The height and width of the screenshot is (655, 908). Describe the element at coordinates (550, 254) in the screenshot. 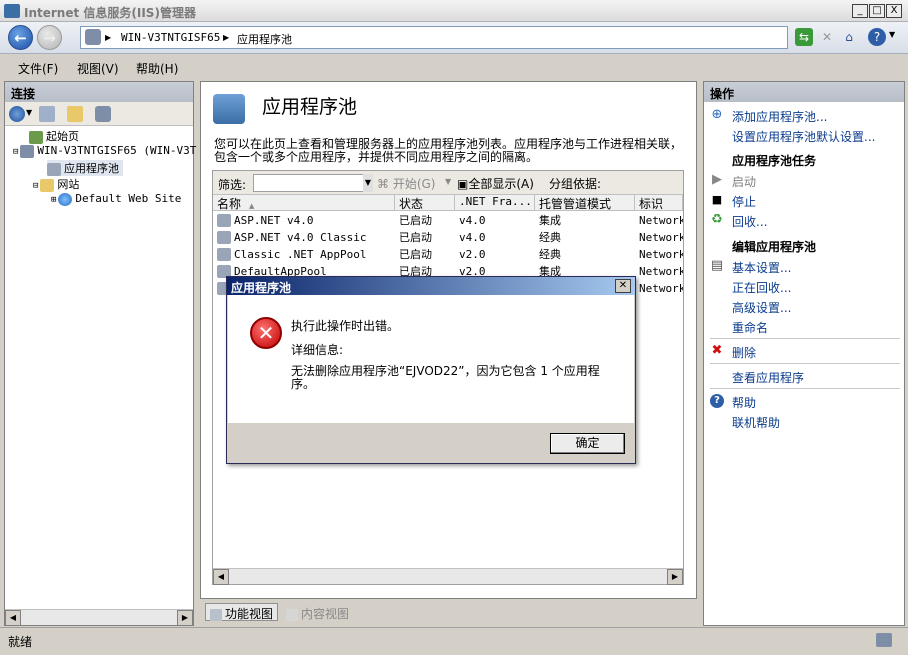

I see `cell-mode: 经典` at that location.